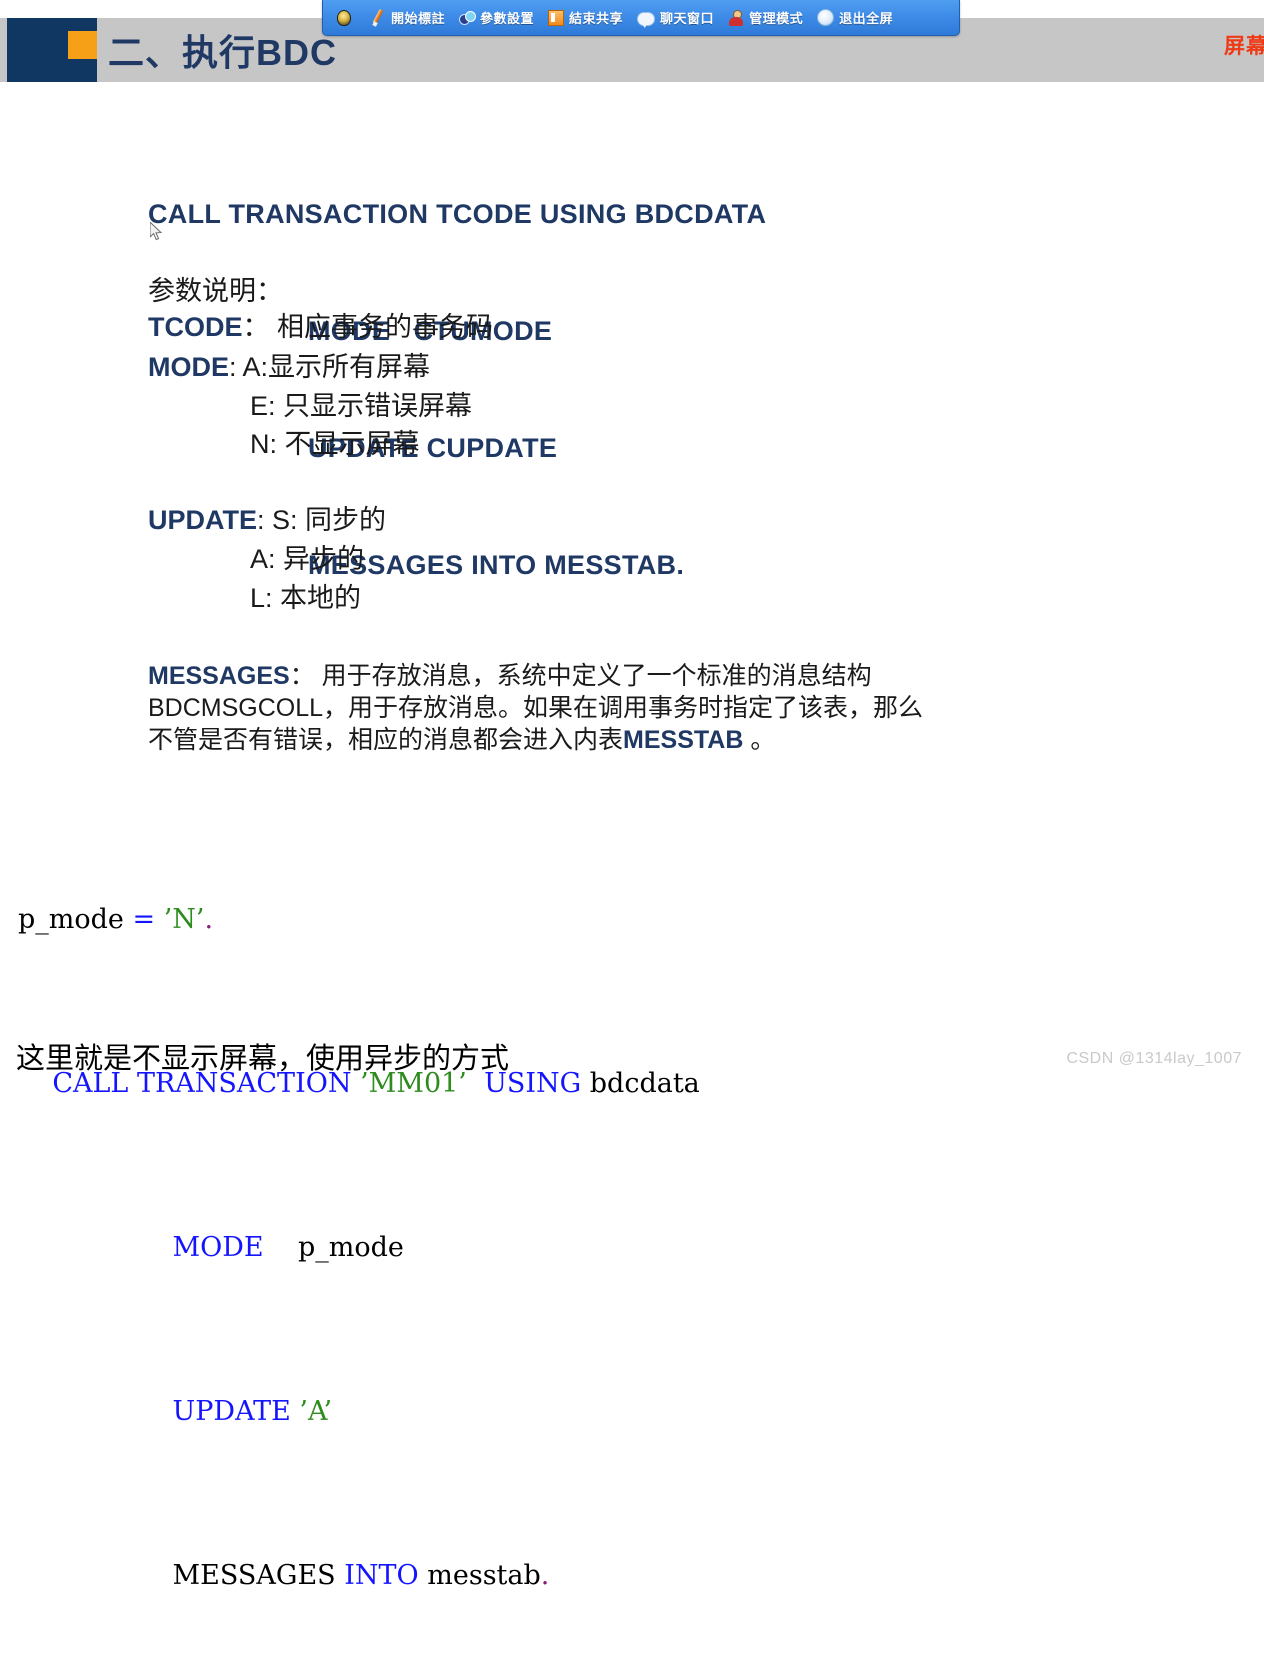  What do you see at coordinates (683, 740) in the screenshot?
I see `messages-messtab-keyword: MESSTAB` at bounding box center [683, 740].